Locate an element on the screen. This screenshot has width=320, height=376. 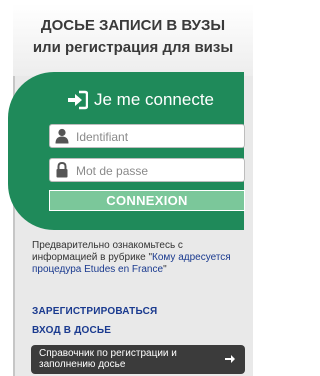
arrow-right-icon is located at coordinates (230, 359).